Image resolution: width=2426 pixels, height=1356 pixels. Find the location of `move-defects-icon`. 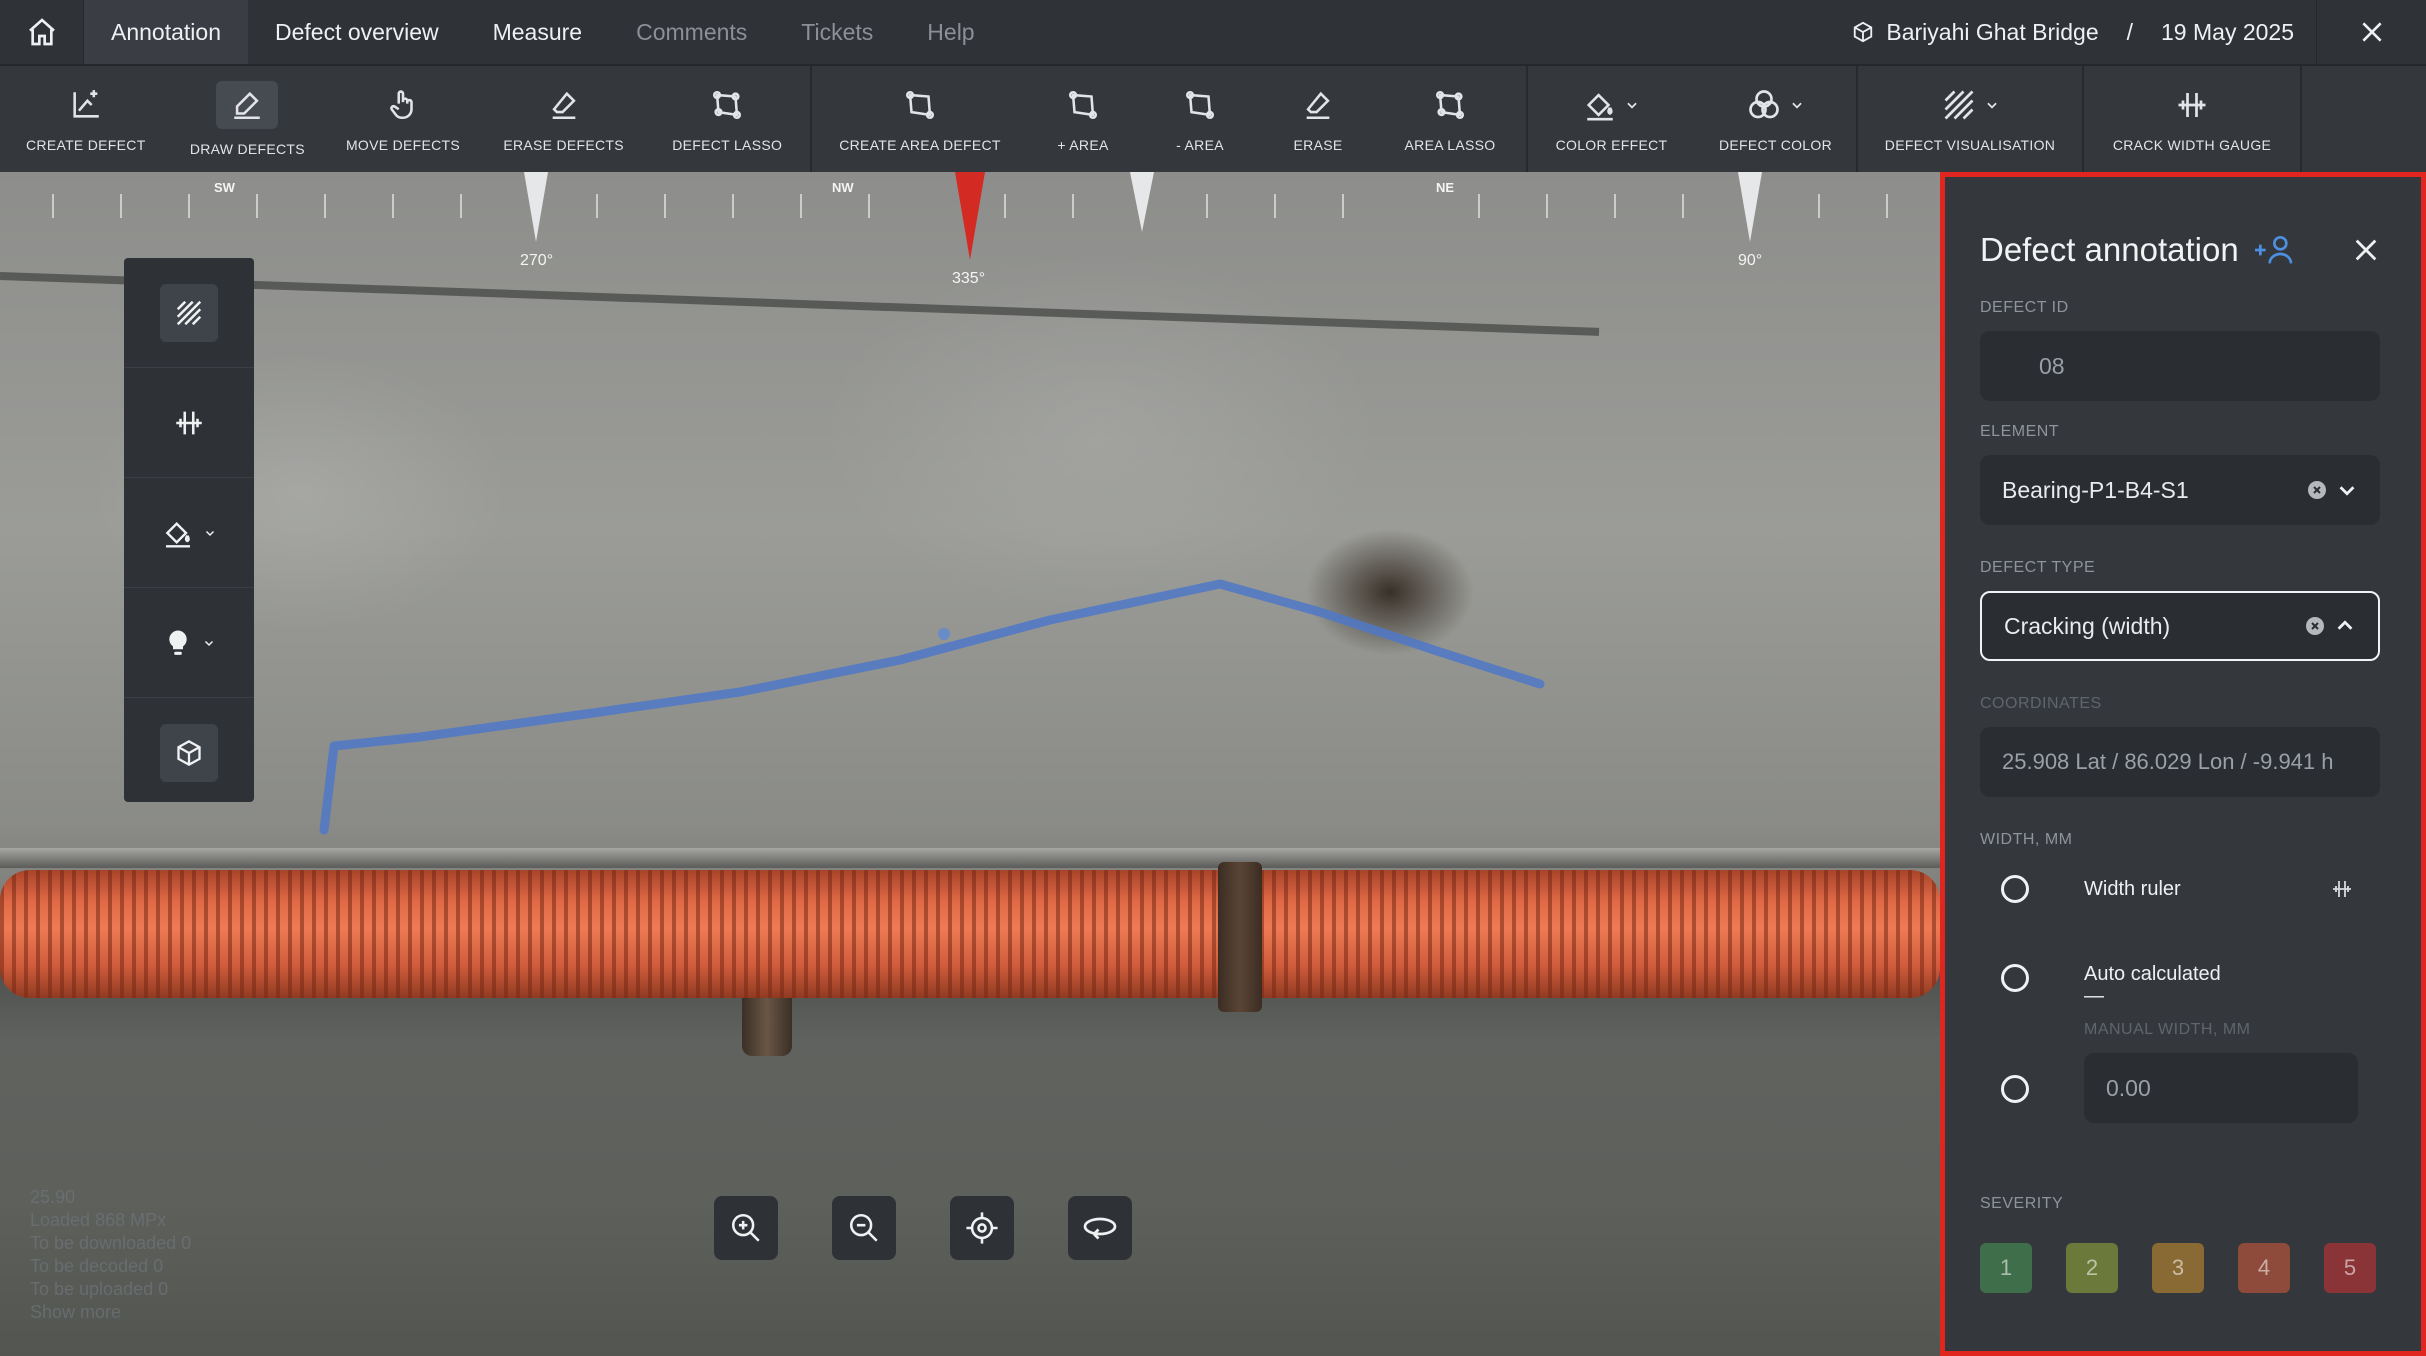

move-defects-icon is located at coordinates (401, 105).